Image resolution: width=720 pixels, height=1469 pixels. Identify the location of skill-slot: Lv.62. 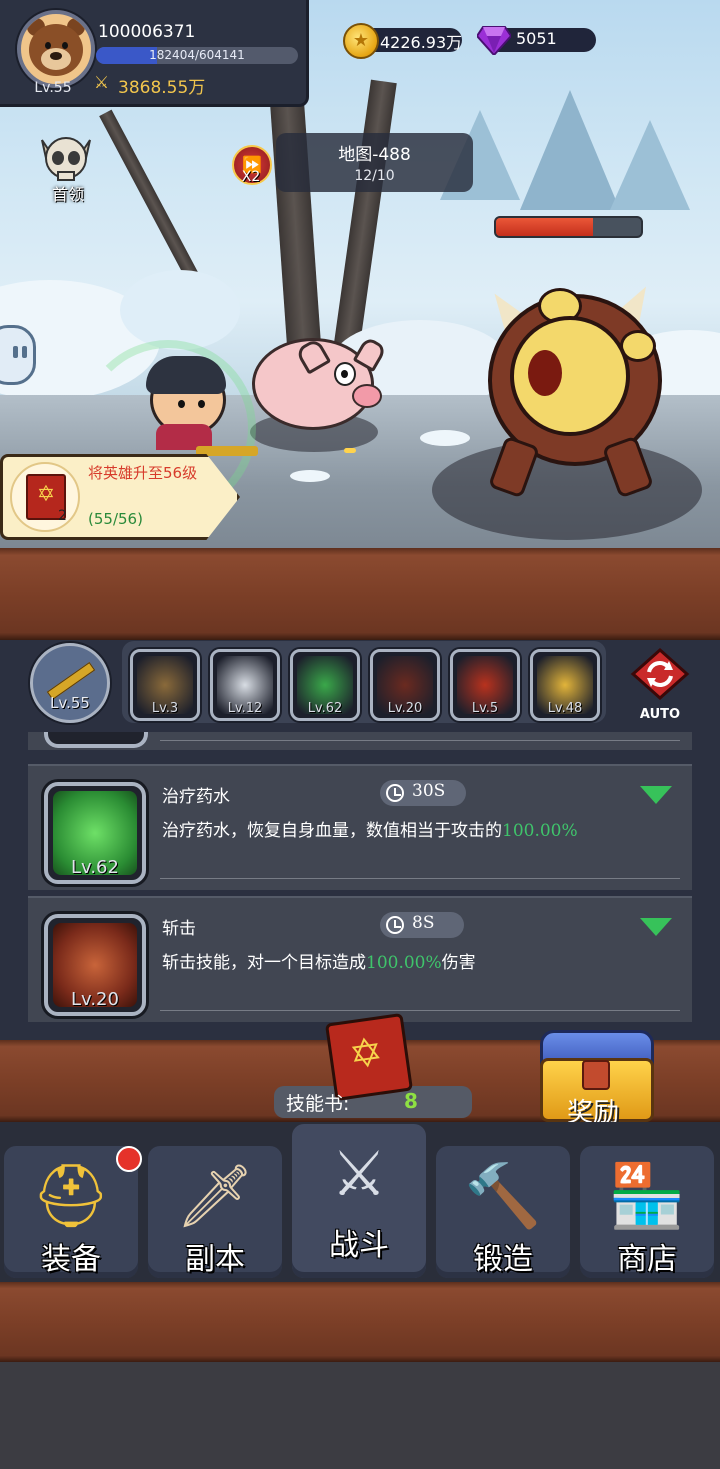
(325, 685).